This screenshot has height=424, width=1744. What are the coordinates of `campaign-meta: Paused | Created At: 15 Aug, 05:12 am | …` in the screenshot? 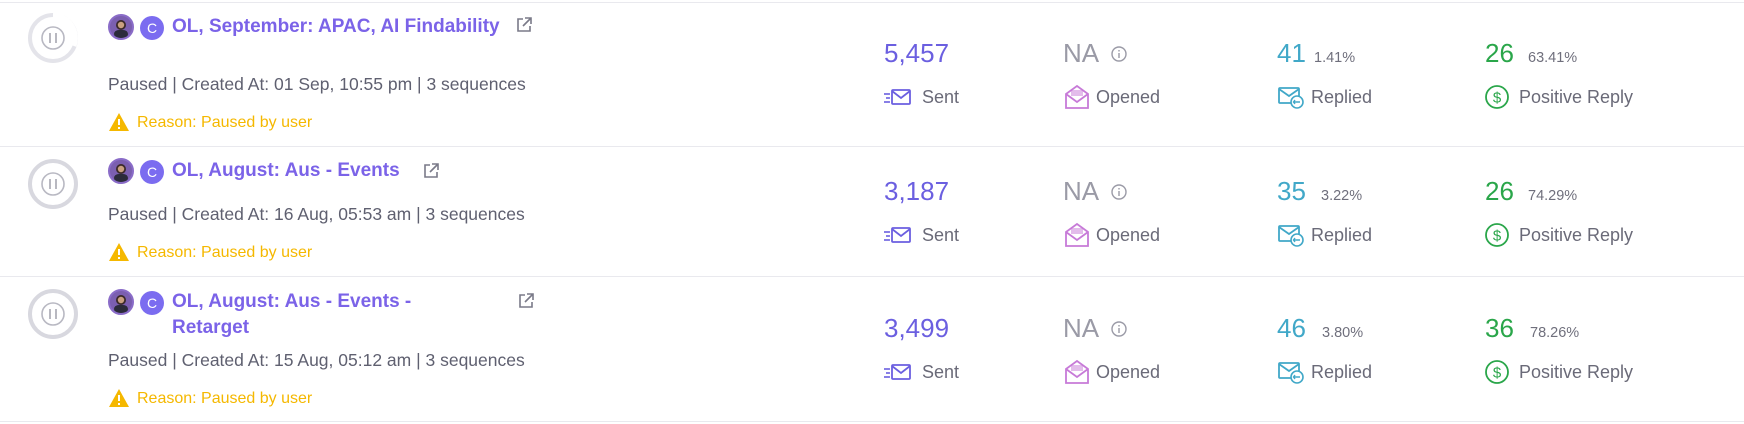 It's located at (316, 360).